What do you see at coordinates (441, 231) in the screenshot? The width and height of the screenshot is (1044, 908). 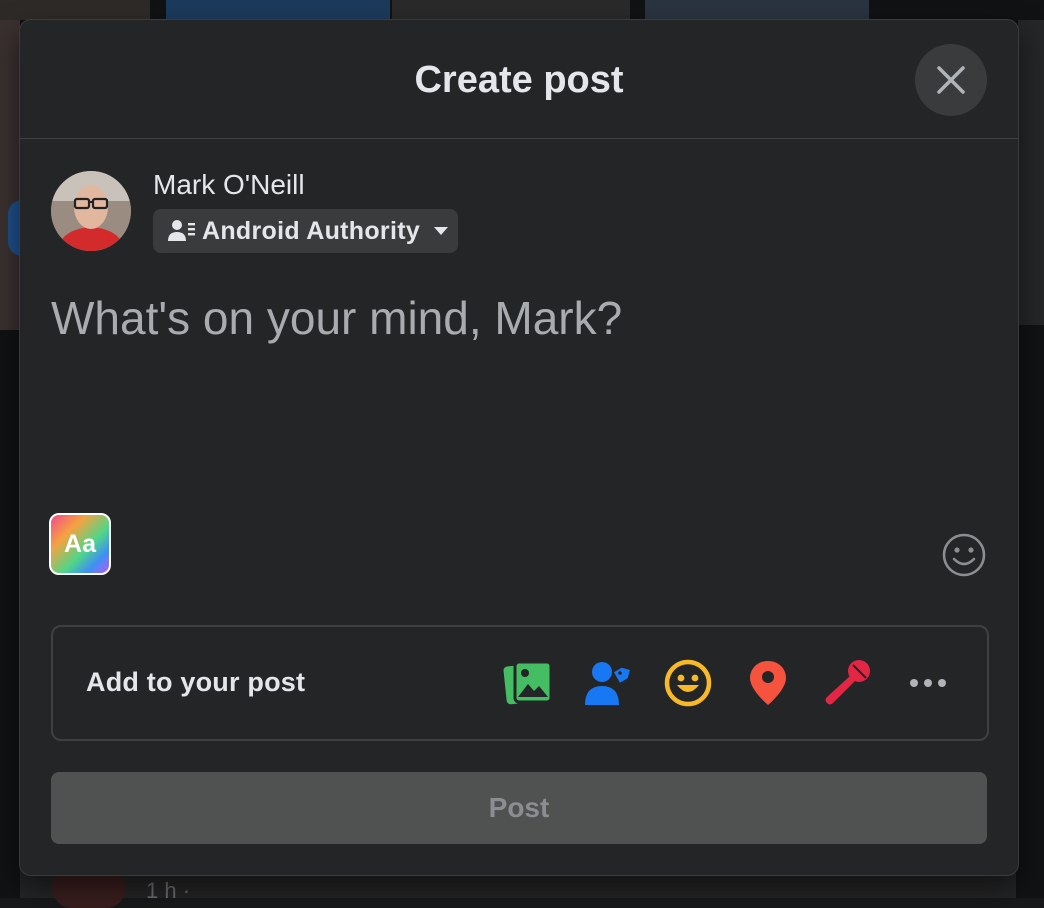 I see `caret-down-icon` at bounding box center [441, 231].